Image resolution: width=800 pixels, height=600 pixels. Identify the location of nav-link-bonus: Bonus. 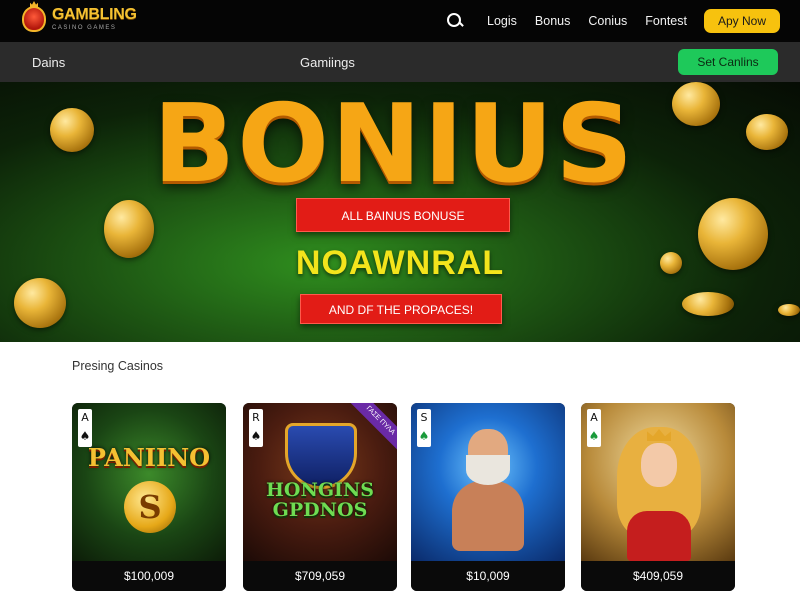
(552, 21).